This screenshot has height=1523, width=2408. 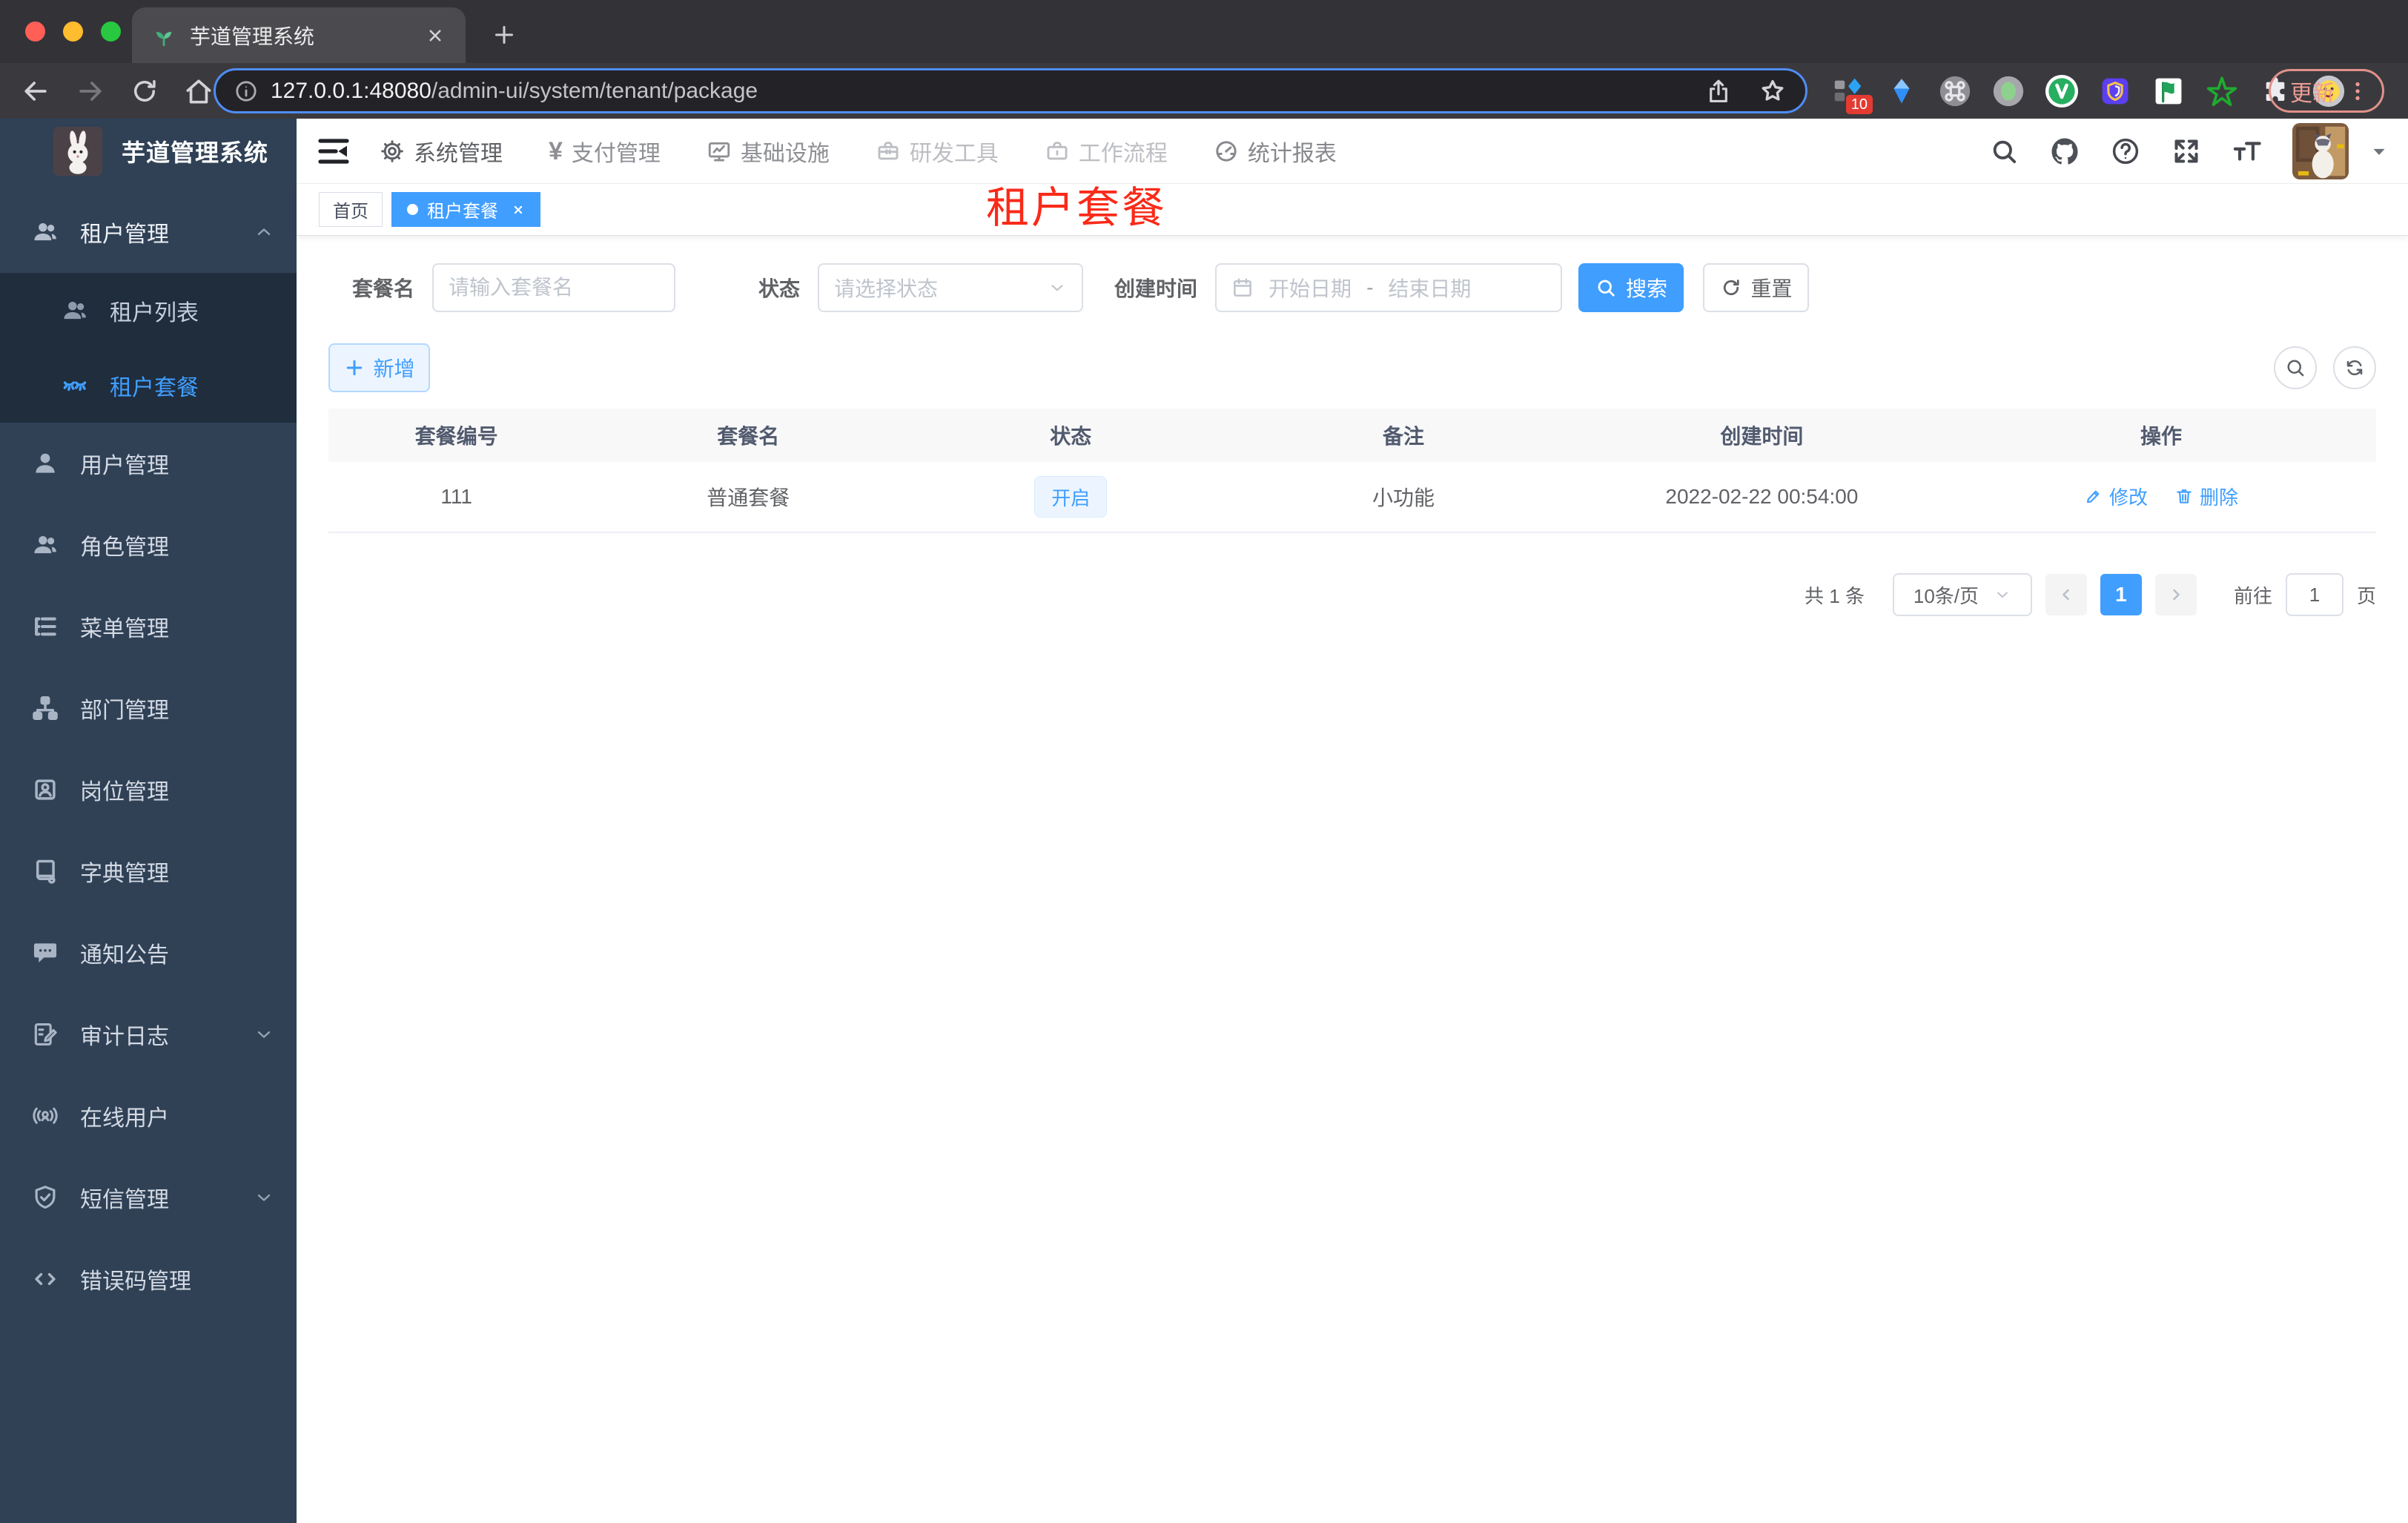 I want to click on extension-pin-icon: 10, so click(x=1852, y=94).